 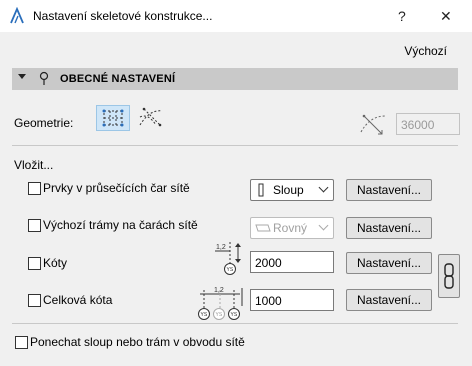 I want to click on total-dimension-number-text: 1,2, so click(x=219, y=290).